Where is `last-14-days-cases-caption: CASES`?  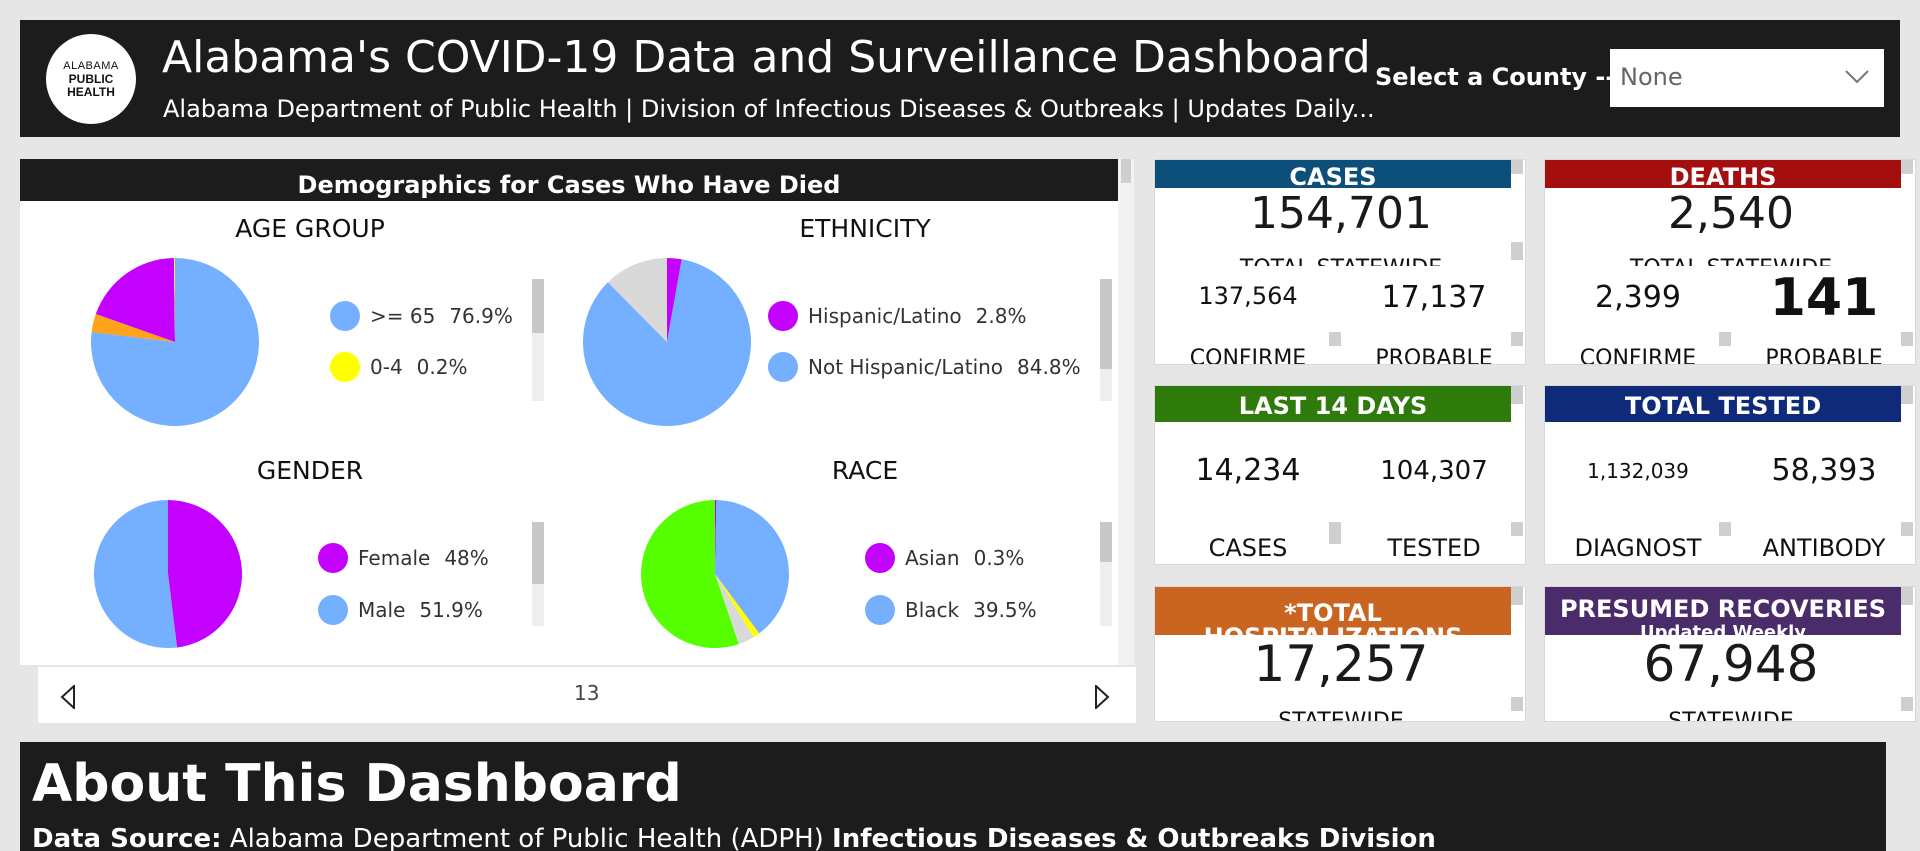 last-14-days-cases-caption: CASES is located at coordinates (1248, 548).